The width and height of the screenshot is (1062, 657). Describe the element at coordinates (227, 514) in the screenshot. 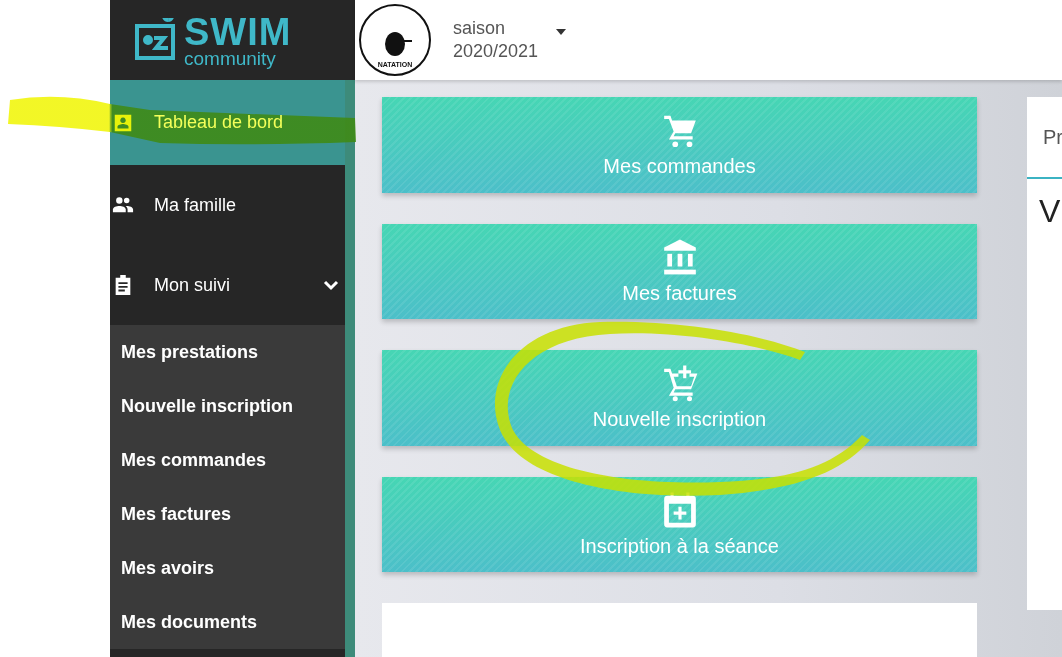

I see `submenu-item: Mes factures` at that location.